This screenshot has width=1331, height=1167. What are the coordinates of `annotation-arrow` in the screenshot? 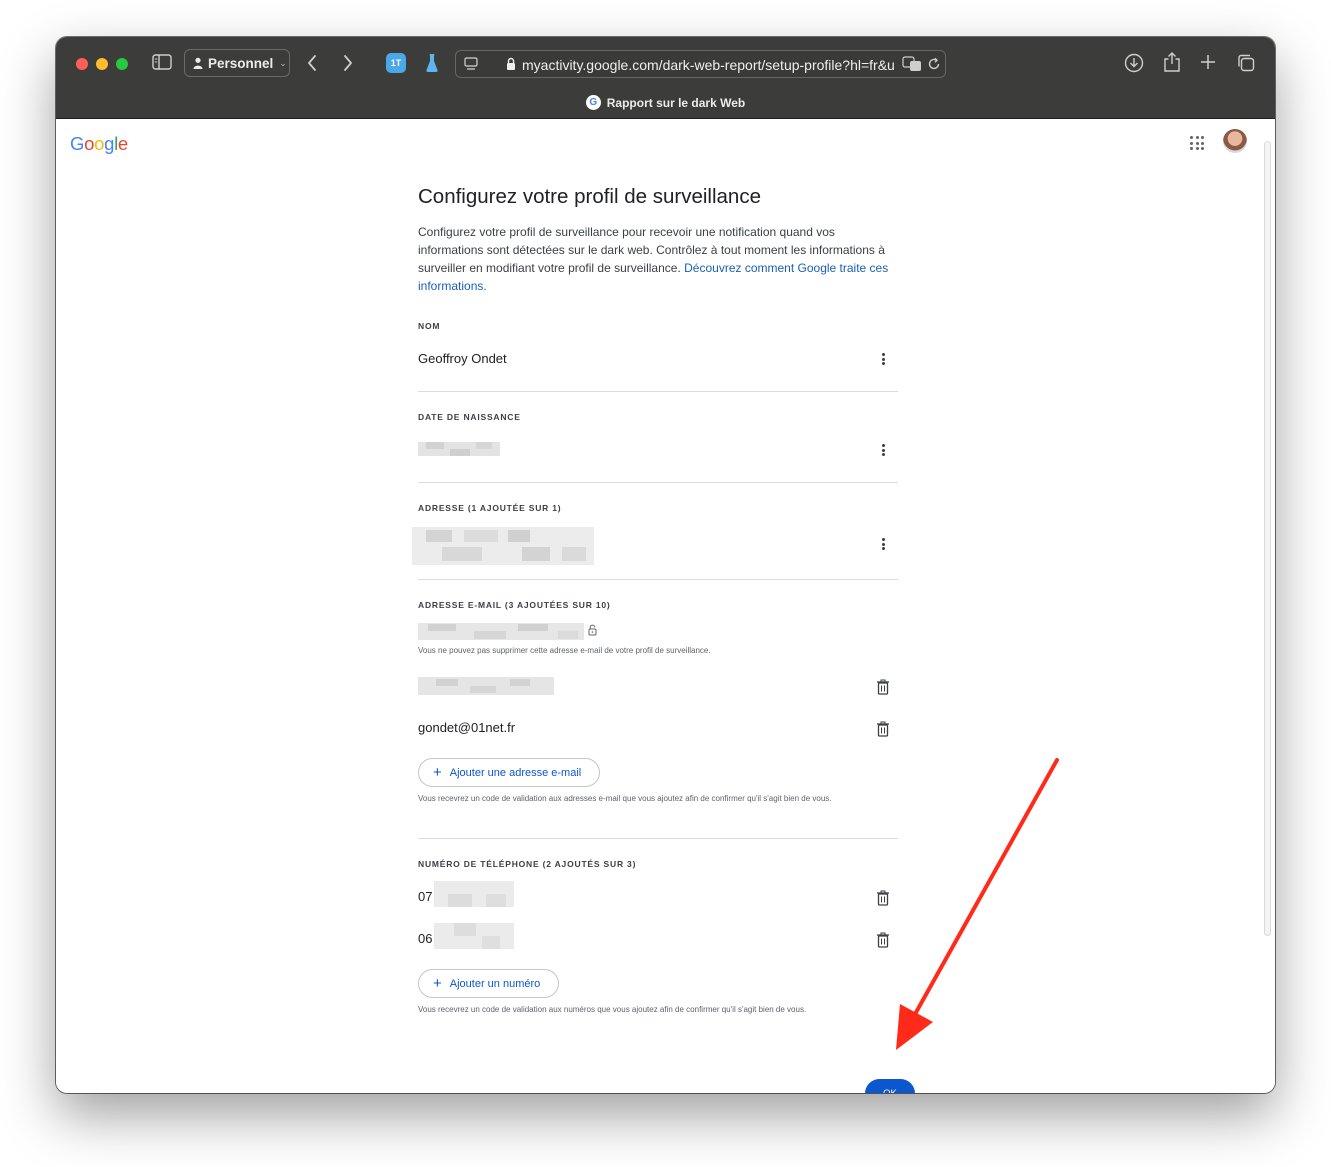 It's located at (977, 904).